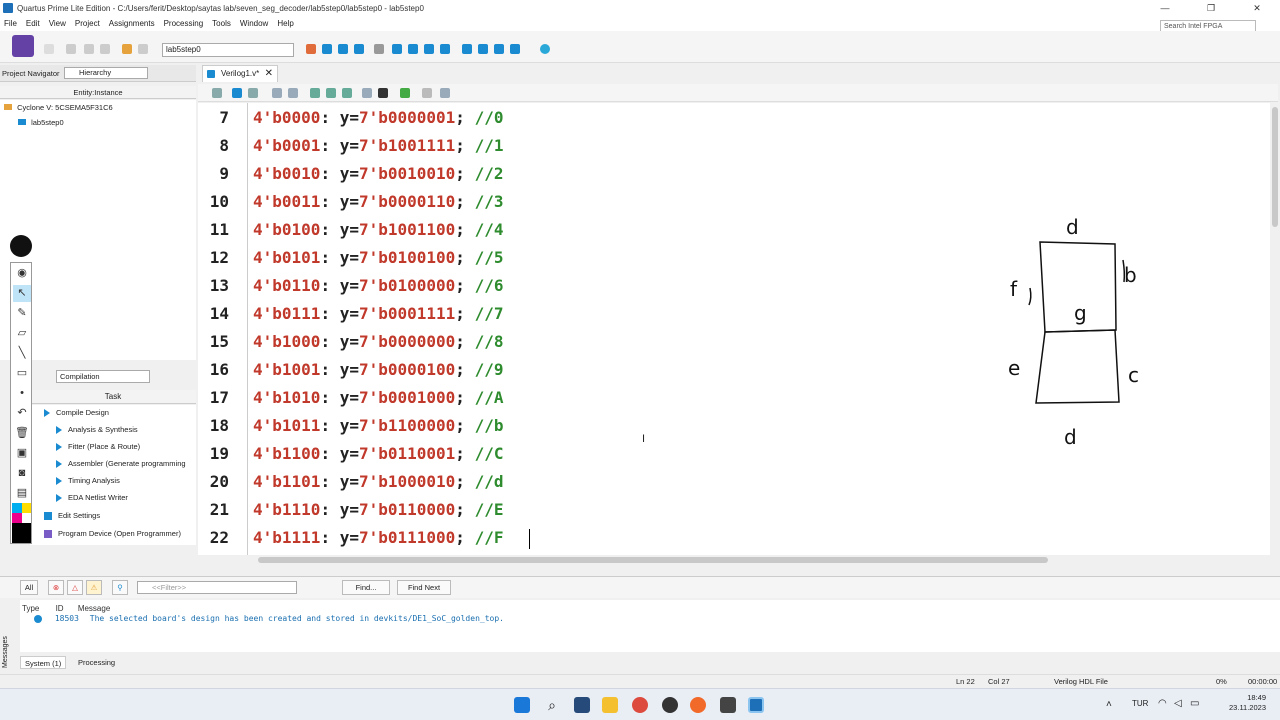  I want to click on open-icon, so click(217, 93).